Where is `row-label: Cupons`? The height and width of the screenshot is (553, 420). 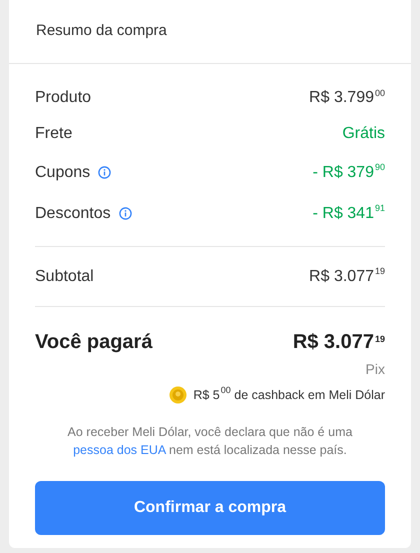 row-label: Cupons is located at coordinates (62, 172).